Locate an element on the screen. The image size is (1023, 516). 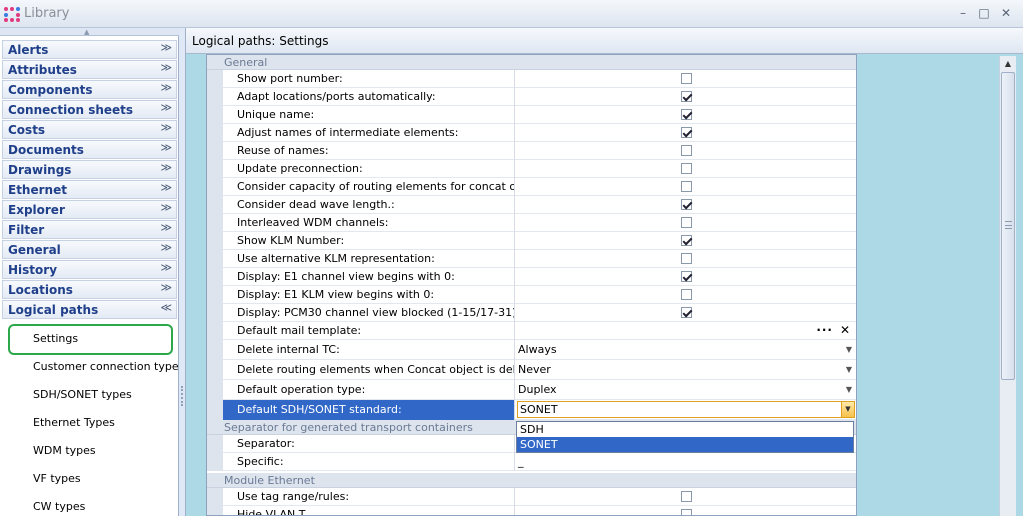
property-row: Adapt locations/ports automatically: is located at coordinates (531, 97).